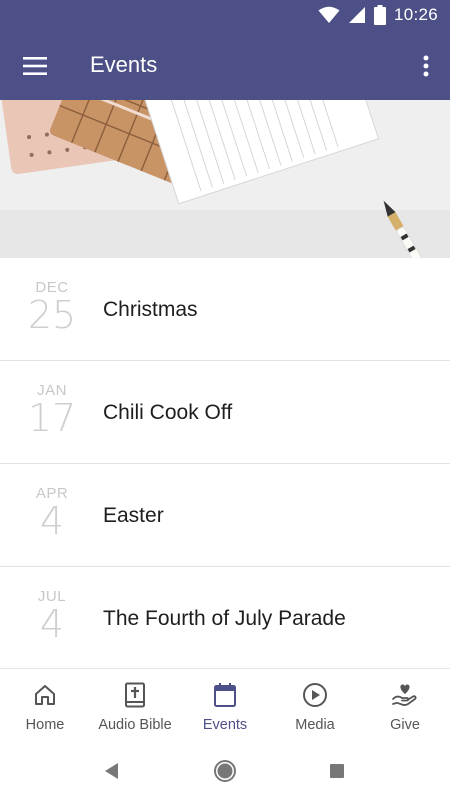 The height and width of the screenshot is (800, 450). What do you see at coordinates (45, 725) in the screenshot?
I see `nav-label: Home` at bounding box center [45, 725].